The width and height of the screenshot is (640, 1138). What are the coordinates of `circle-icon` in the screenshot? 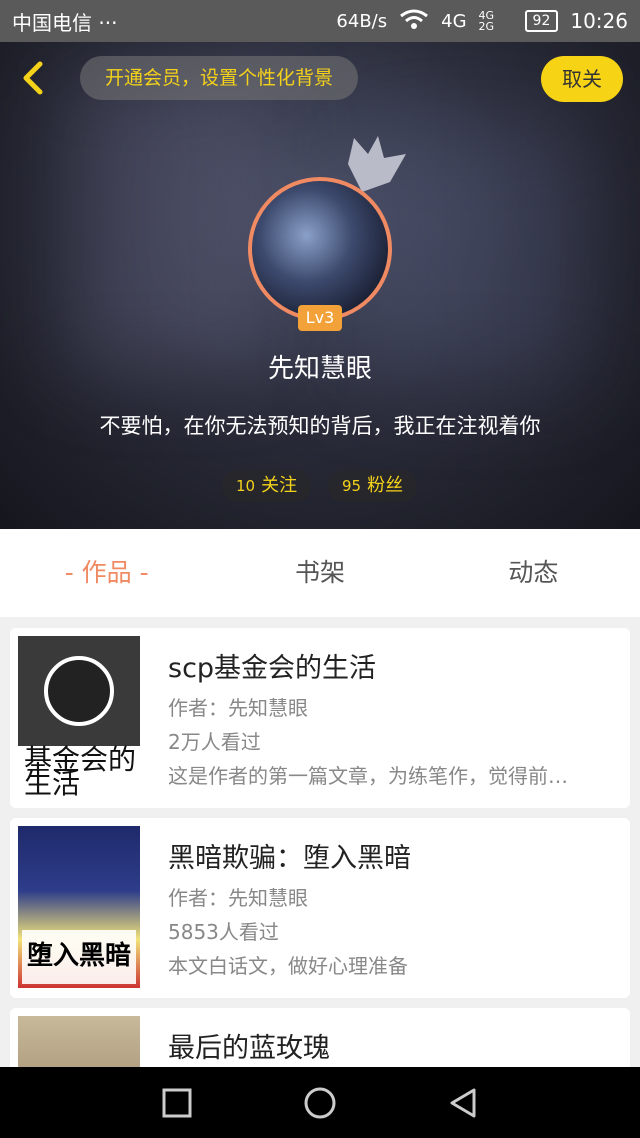 It's located at (320, 1103).